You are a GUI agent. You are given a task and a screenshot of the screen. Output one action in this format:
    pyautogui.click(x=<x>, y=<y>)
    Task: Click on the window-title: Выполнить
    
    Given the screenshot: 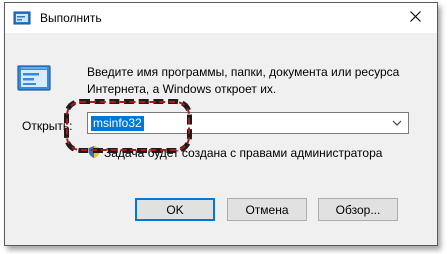 What is the action you would take?
    pyautogui.click(x=71, y=18)
    